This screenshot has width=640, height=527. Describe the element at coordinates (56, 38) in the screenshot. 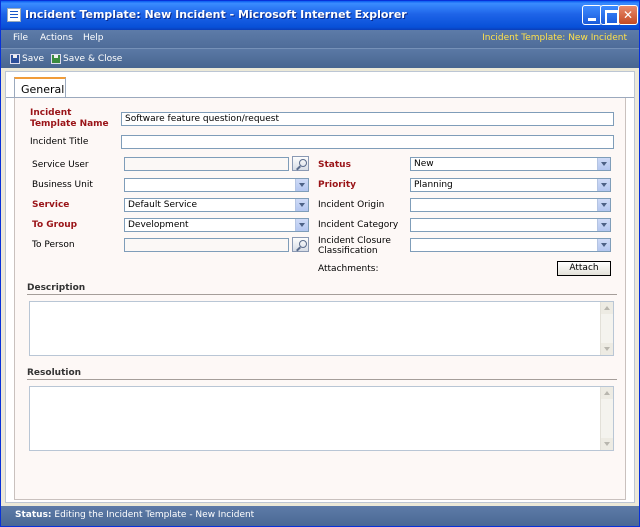

I see `menu-actions: Actions` at that location.